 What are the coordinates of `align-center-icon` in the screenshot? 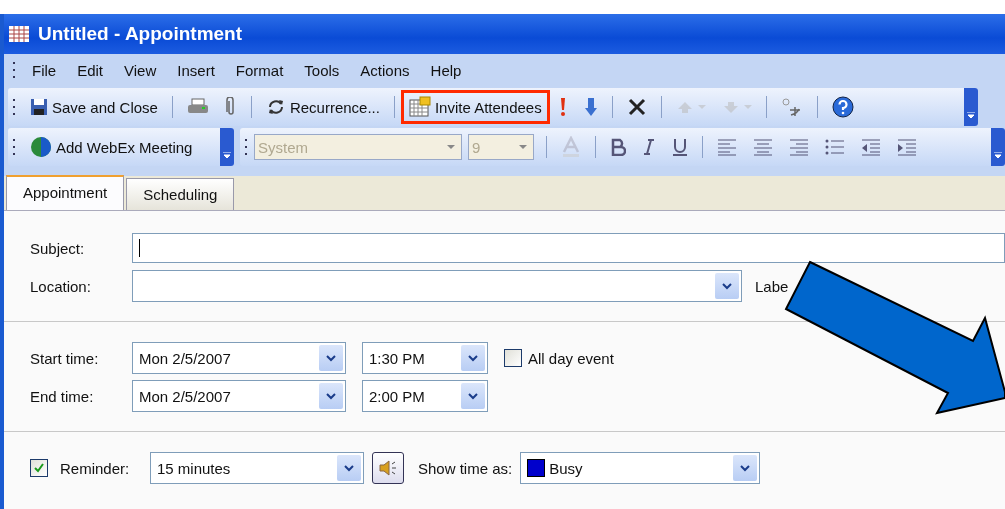 It's located at (763, 147).